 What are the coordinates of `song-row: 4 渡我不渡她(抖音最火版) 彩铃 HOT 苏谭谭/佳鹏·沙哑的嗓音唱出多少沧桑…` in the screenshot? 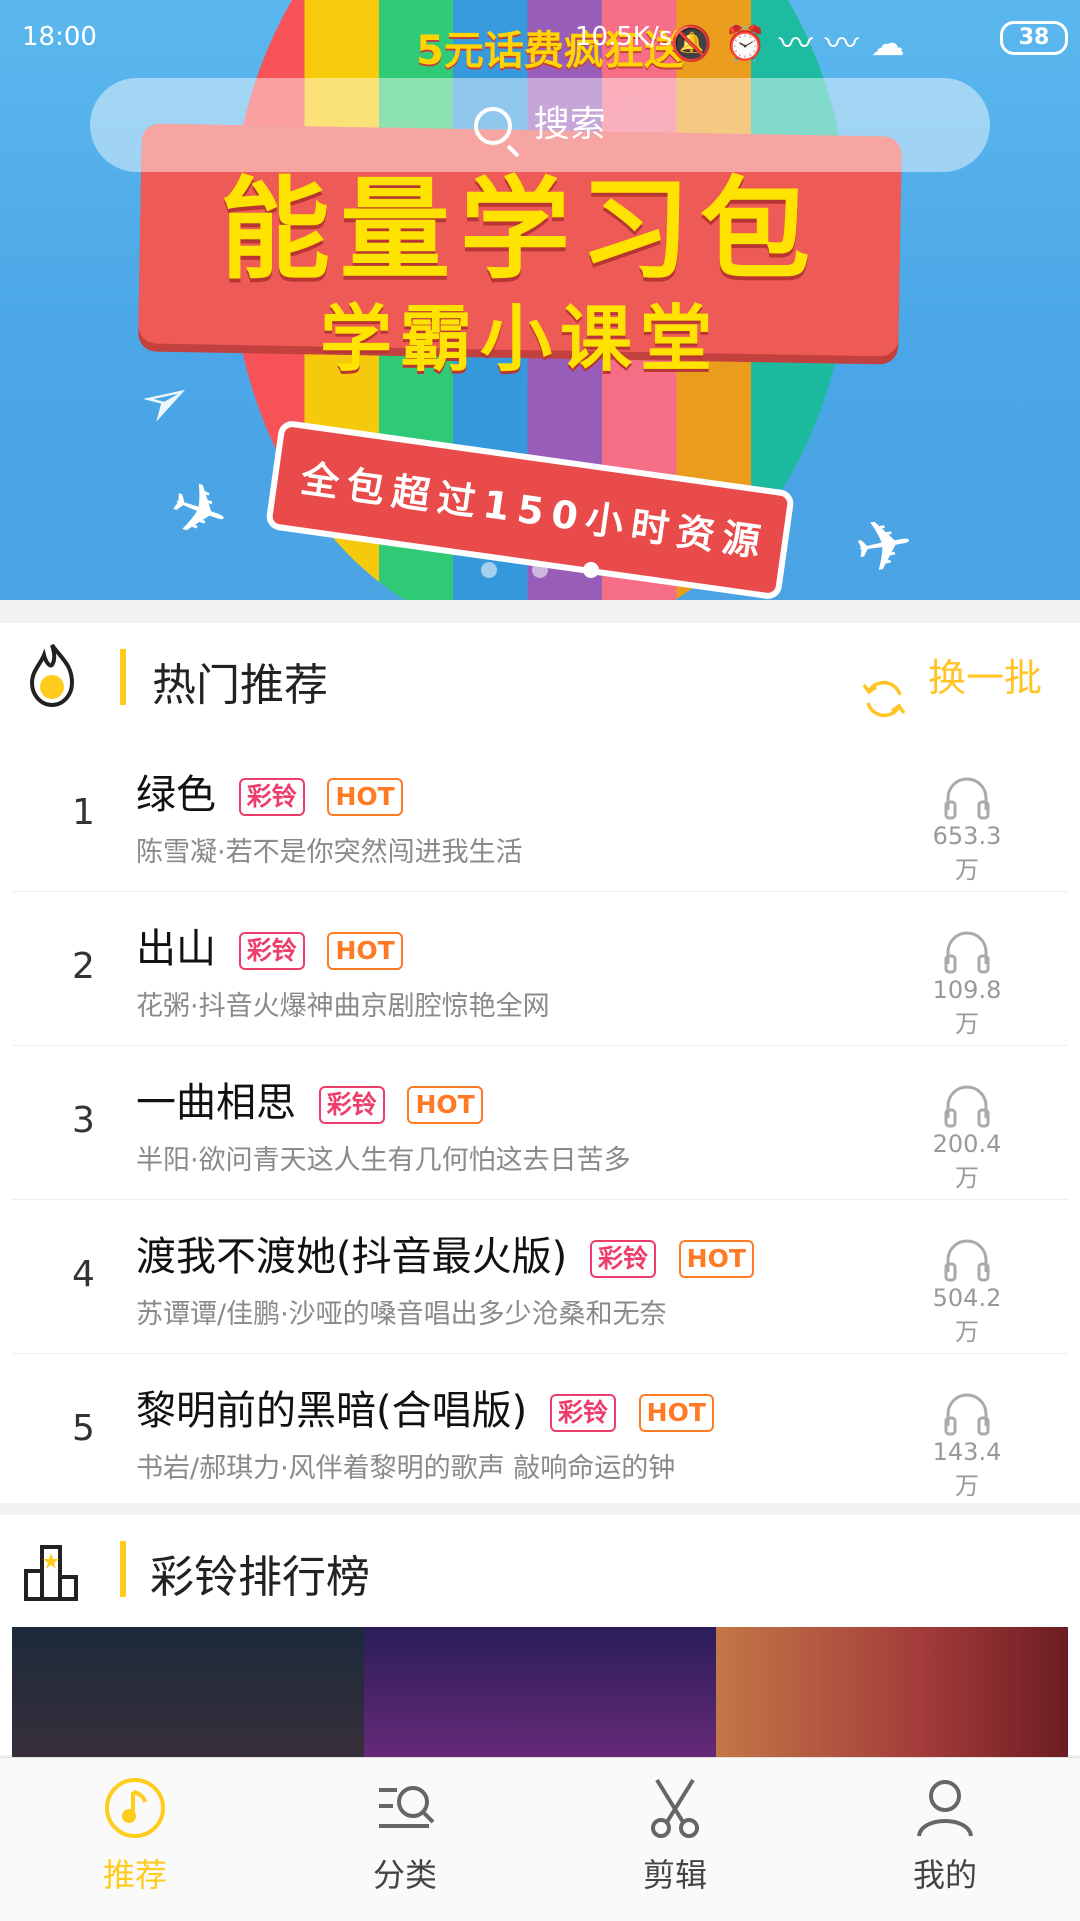 It's located at (540, 1277).